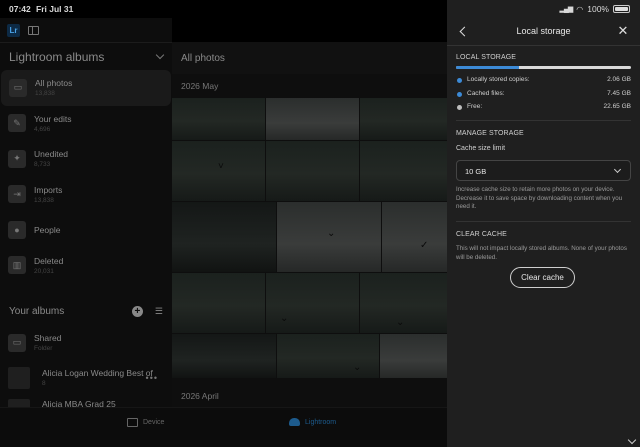 Image resolution: width=640 pixels, height=447 pixels. What do you see at coordinates (152, 378) in the screenshot?
I see `more-icon: •••` at bounding box center [152, 378].